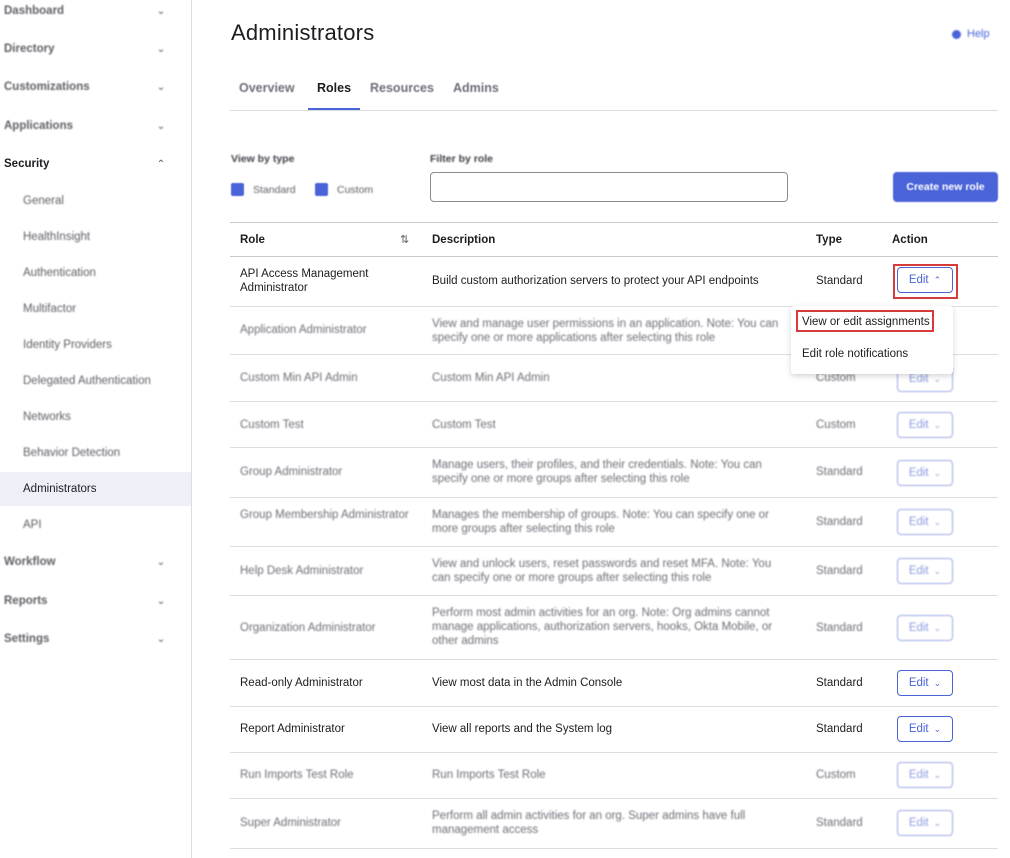 The image size is (1010, 858). I want to click on nav-settings: Settings ⌄, so click(94, 639).